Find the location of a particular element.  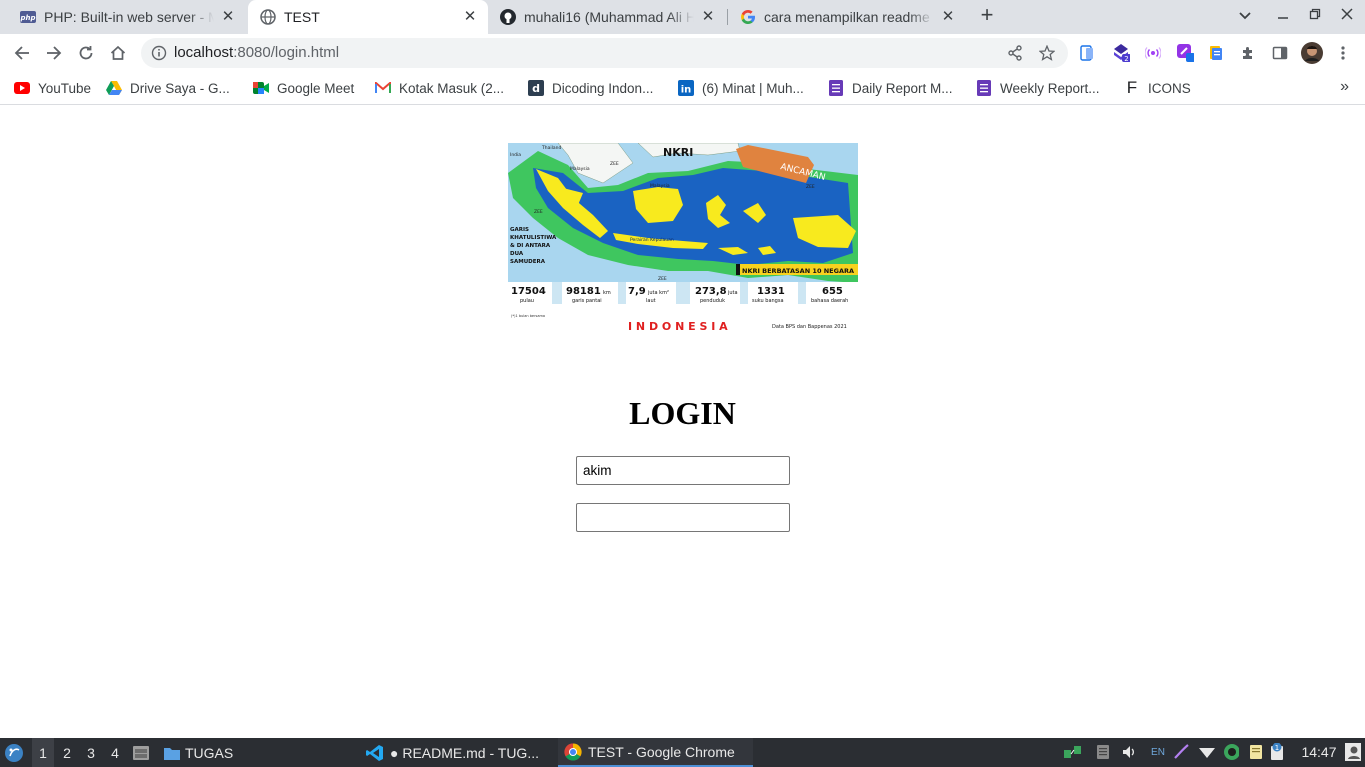

workspace-3: 3 is located at coordinates (91, 752).